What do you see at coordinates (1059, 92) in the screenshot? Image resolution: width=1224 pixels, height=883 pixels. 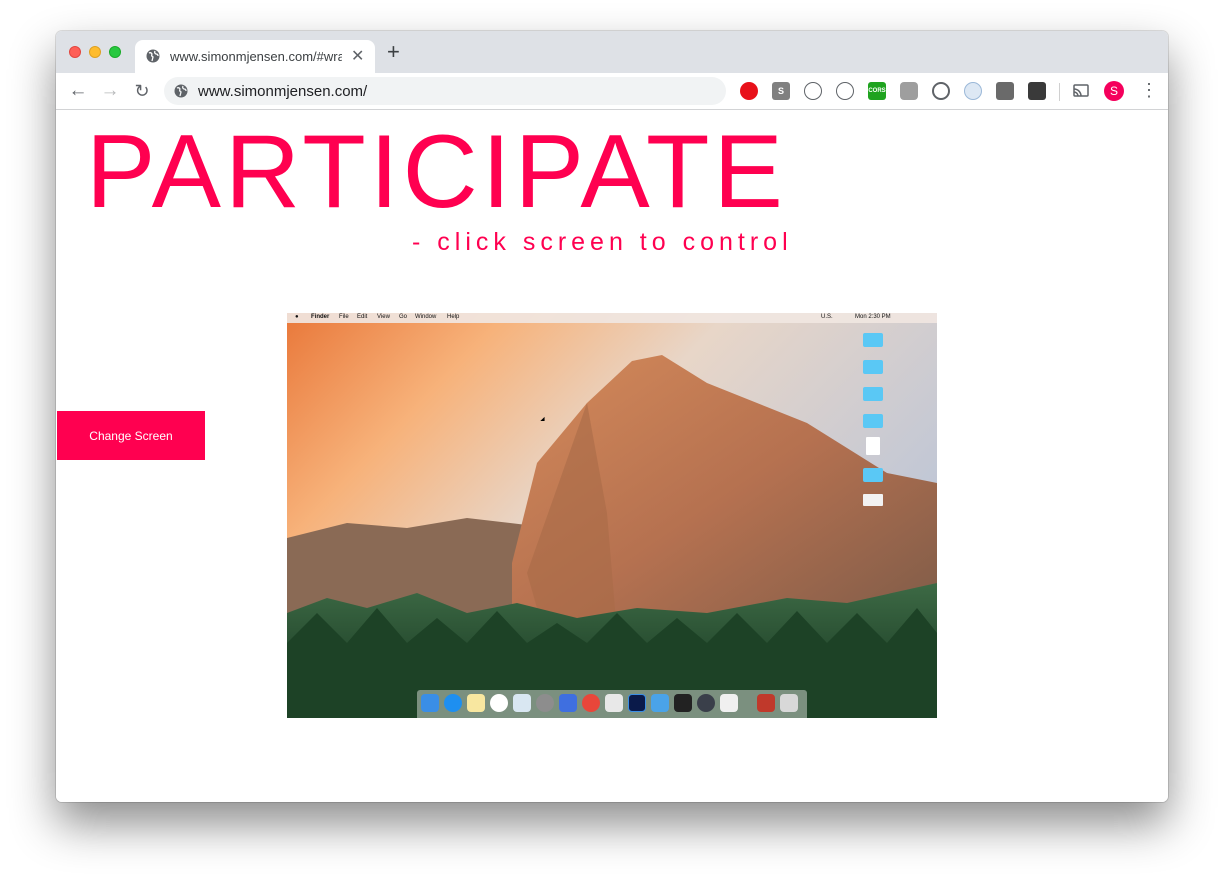 I see `toolbar-divider` at bounding box center [1059, 92].